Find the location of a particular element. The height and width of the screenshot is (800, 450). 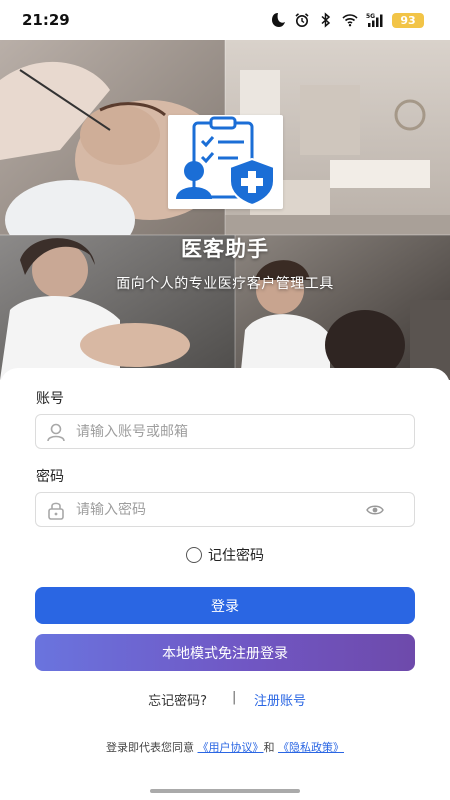

alarm-icon is located at coordinates (302, 20).